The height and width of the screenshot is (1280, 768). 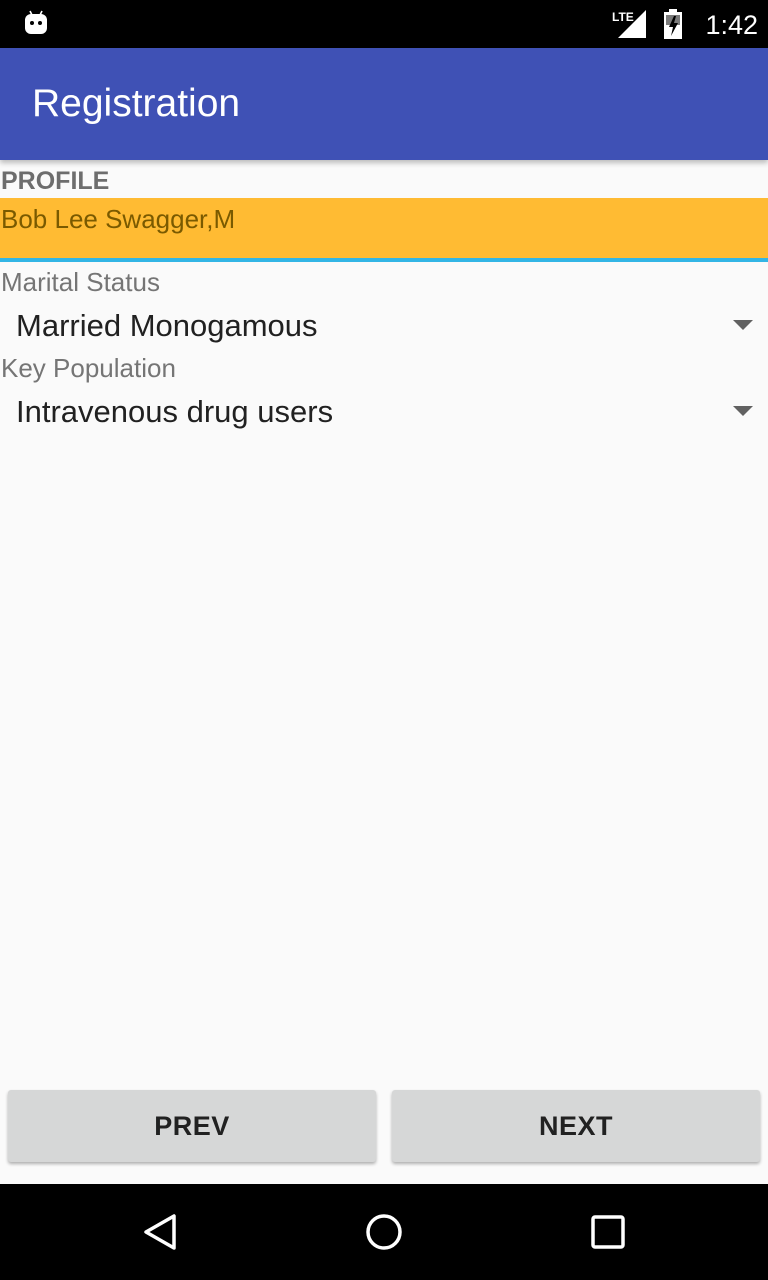 I want to click on marital-status-label: Marital Status, so click(x=80, y=282).